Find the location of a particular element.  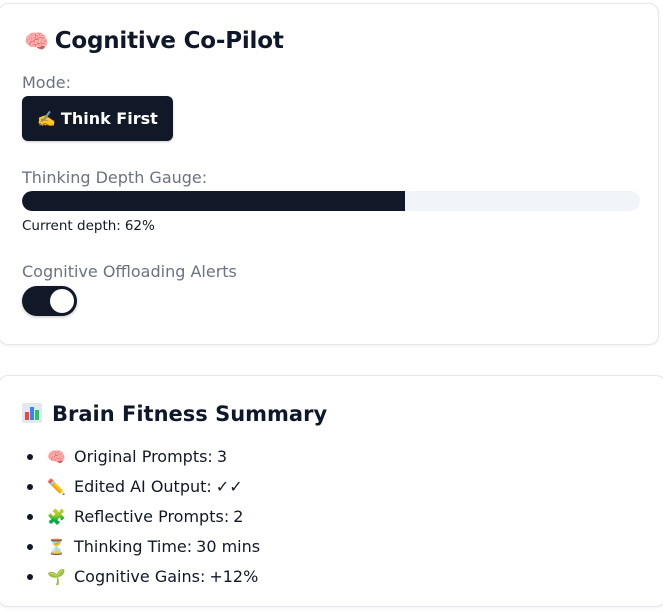

gauge-label: Thinking Depth Gauge: is located at coordinates (115, 177).